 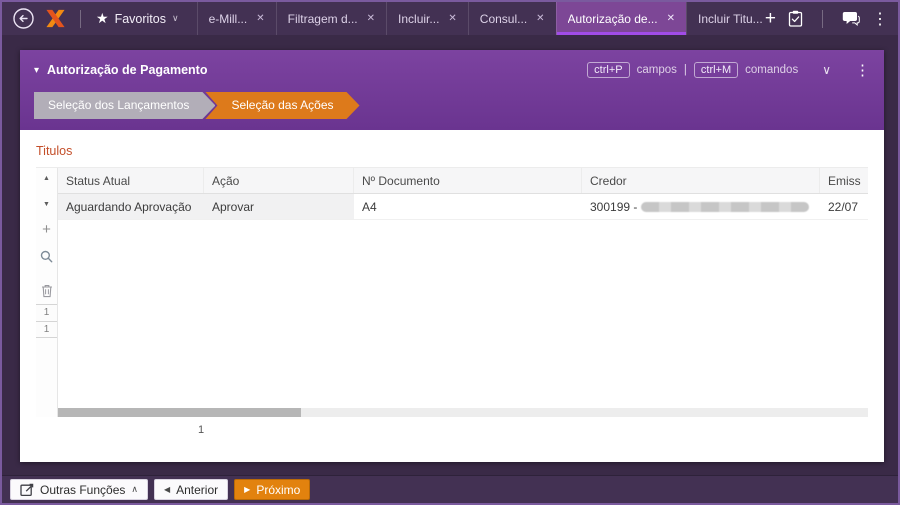 I want to click on kbd-ctrl-p: ctrl+P, so click(x=608, y=70).